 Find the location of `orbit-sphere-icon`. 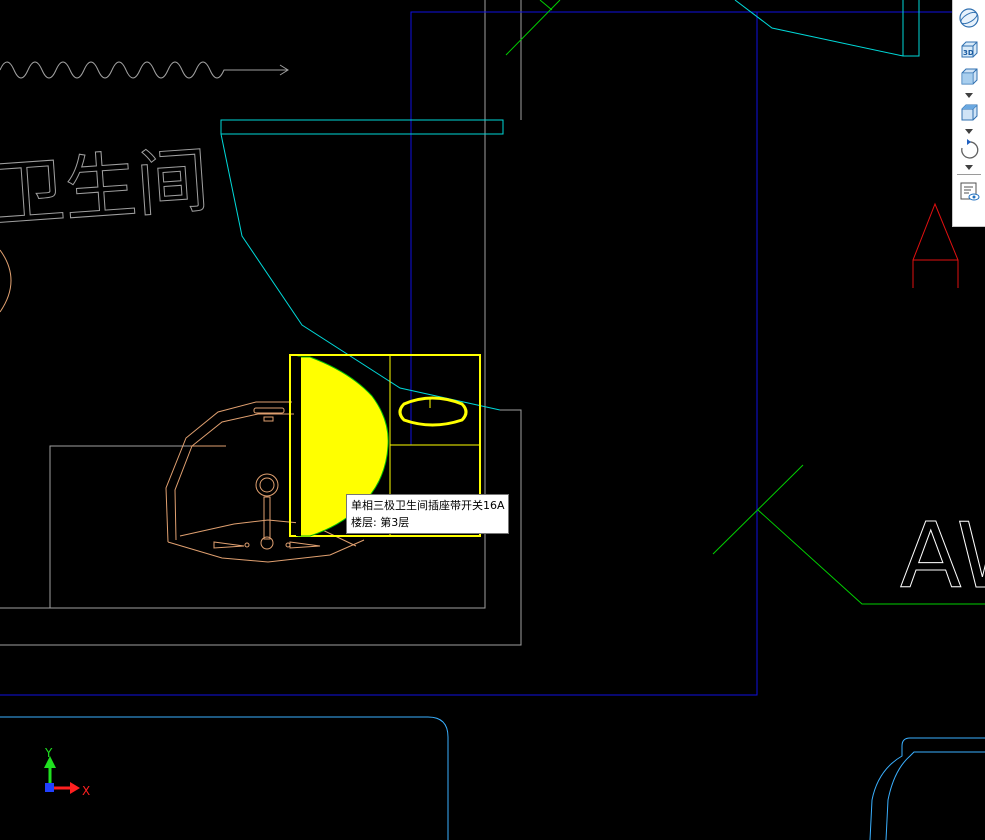

orbit-sphere-icon is located at coordinates (969, 18).